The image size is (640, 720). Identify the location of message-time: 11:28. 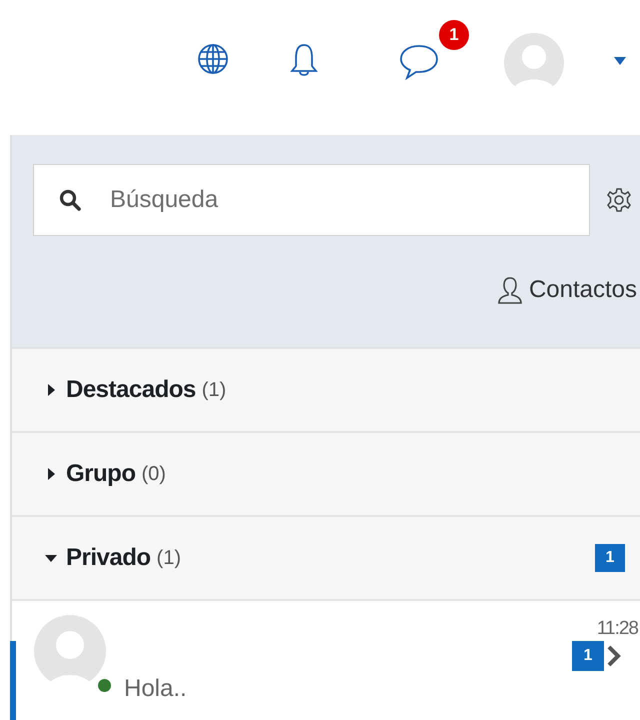
(617, 629).